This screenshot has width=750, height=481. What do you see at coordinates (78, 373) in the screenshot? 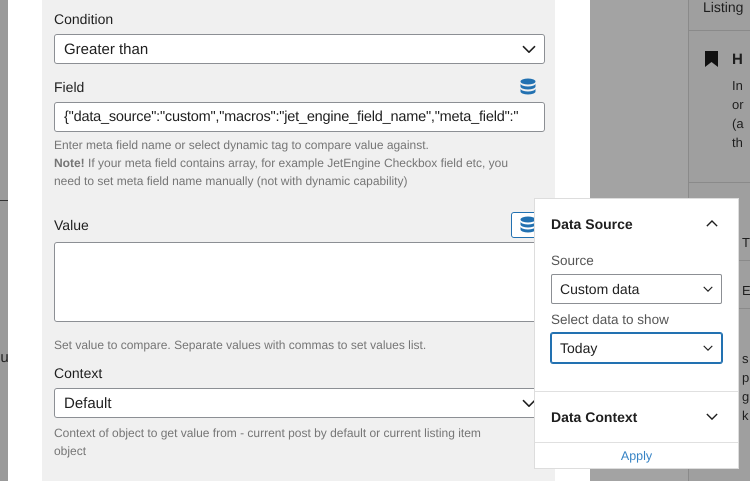
I see `field-label: Context` at bounding box center [78, 373].